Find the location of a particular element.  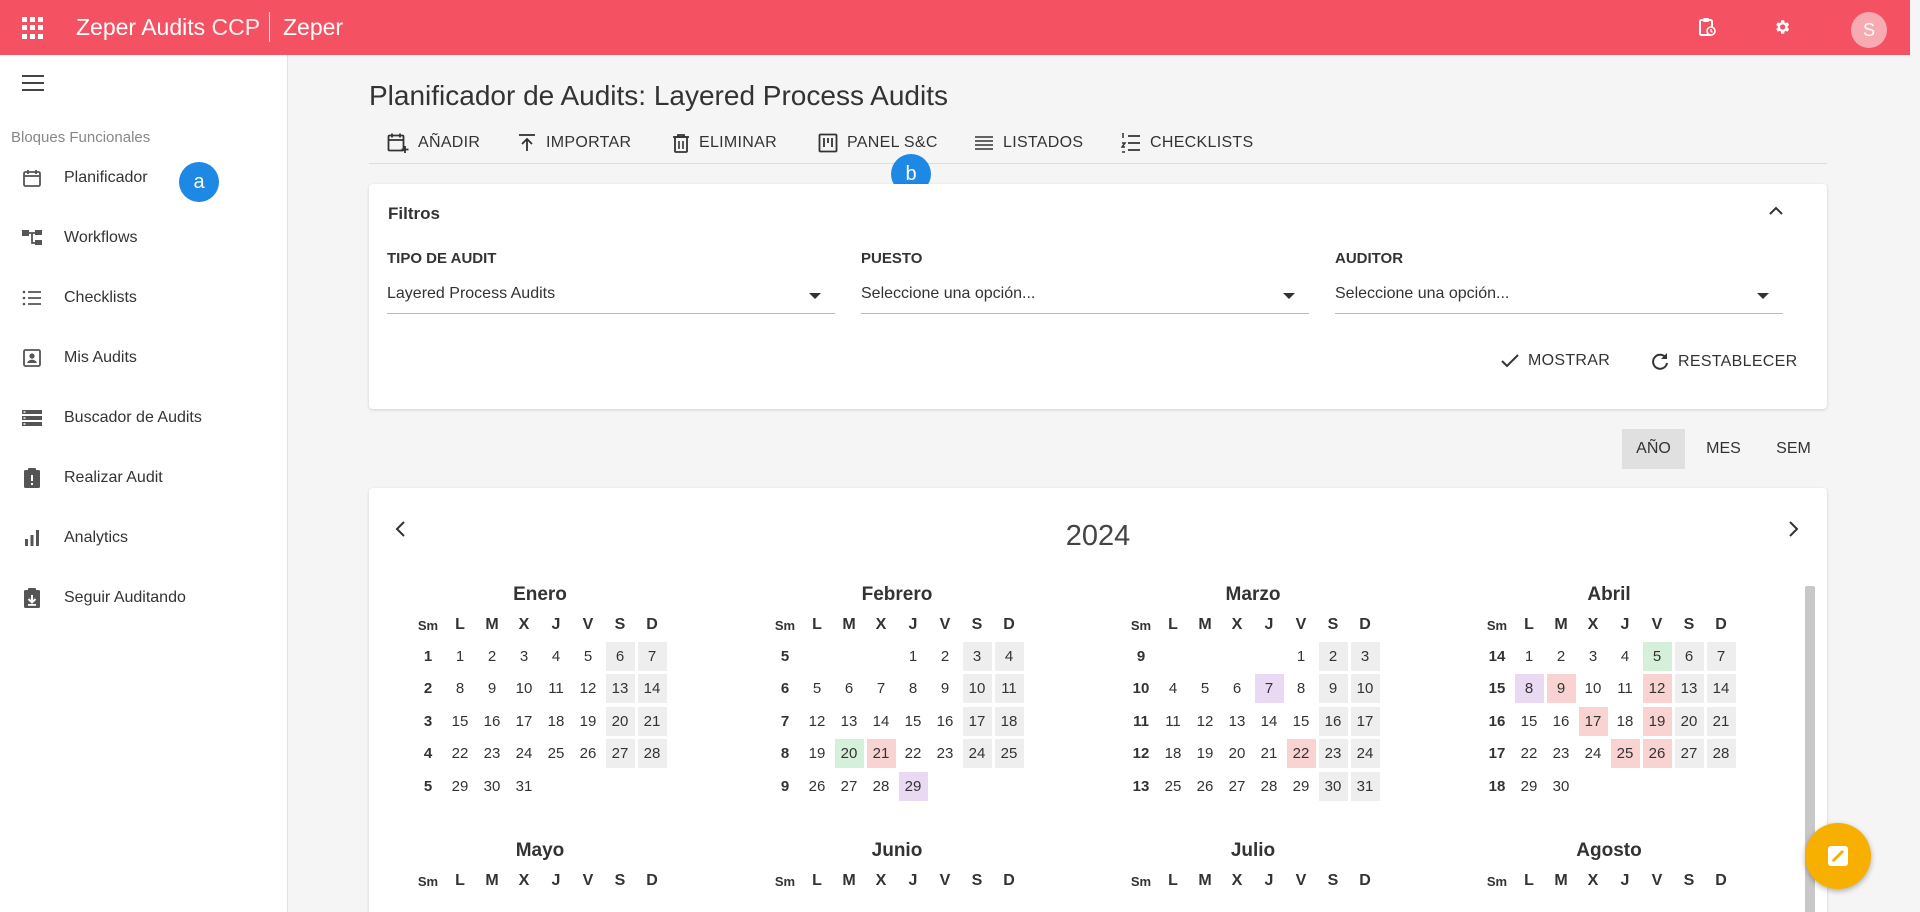

lists-button: LISTADOS is located at coordinates (1028, 143).